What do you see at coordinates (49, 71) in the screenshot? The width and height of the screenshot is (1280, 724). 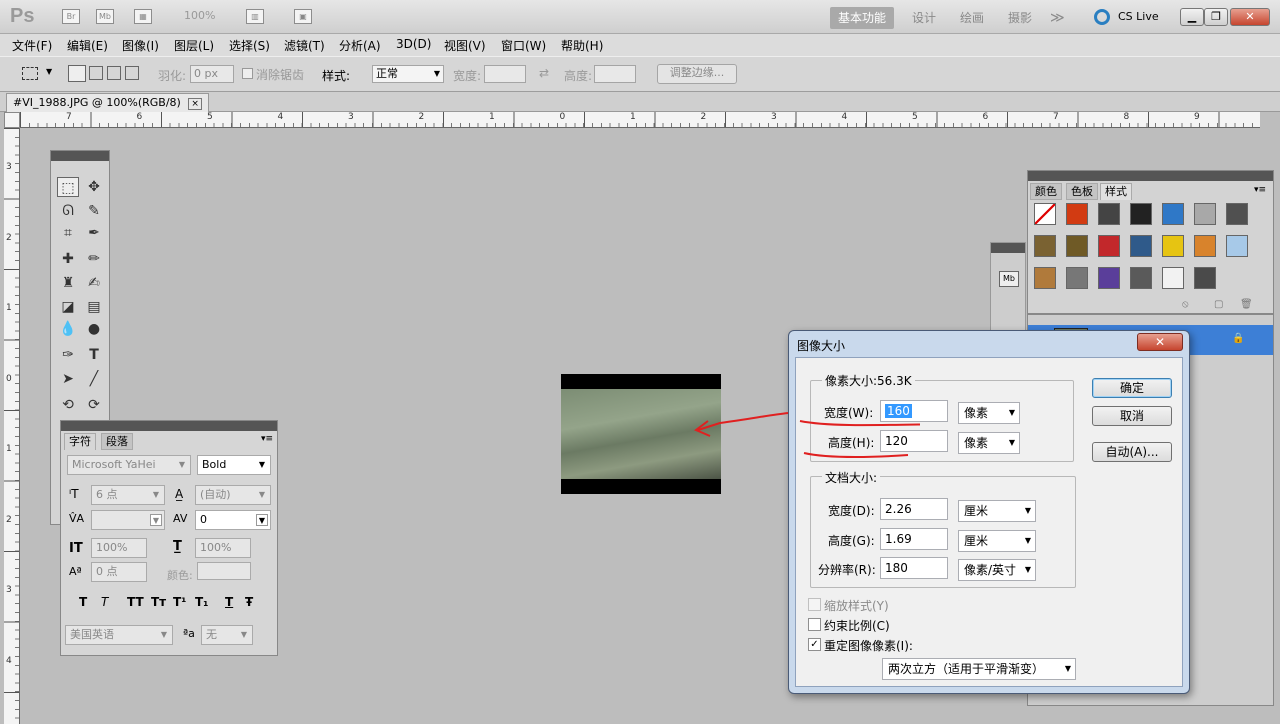 I see `tool-preset-dropdown-icon: ▼` at bounding box center [49, 71].